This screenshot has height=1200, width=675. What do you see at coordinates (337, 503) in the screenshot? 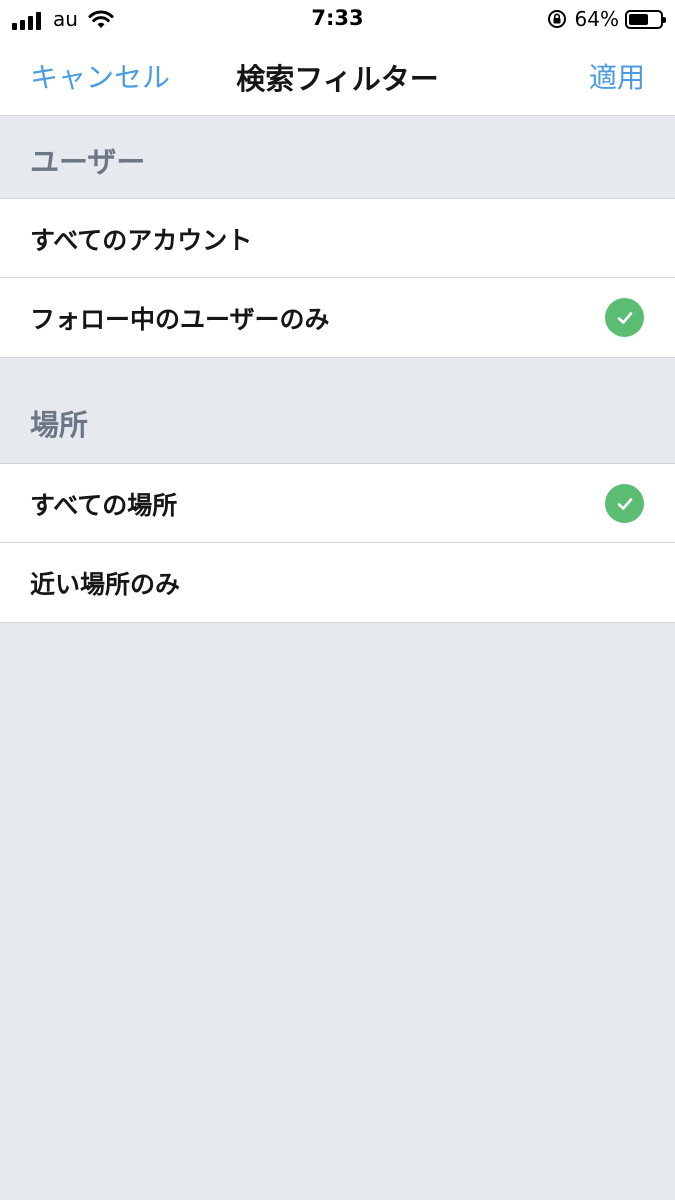
I see `option-all-locations: すべての場所` at bounding box center [337, 503].